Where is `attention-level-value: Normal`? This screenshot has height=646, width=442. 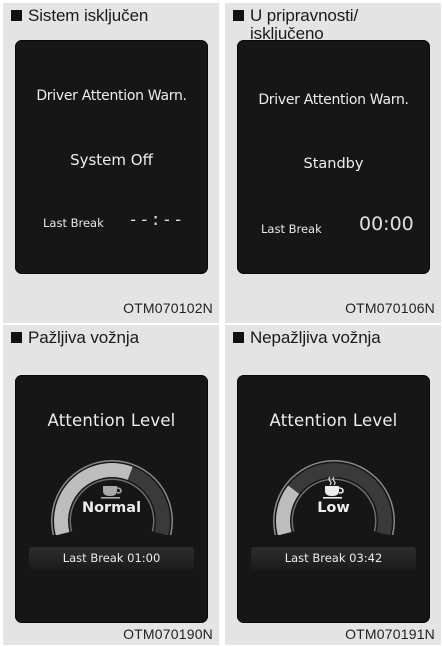 attention-level-value: Normal is located at coordinates (111, 508).